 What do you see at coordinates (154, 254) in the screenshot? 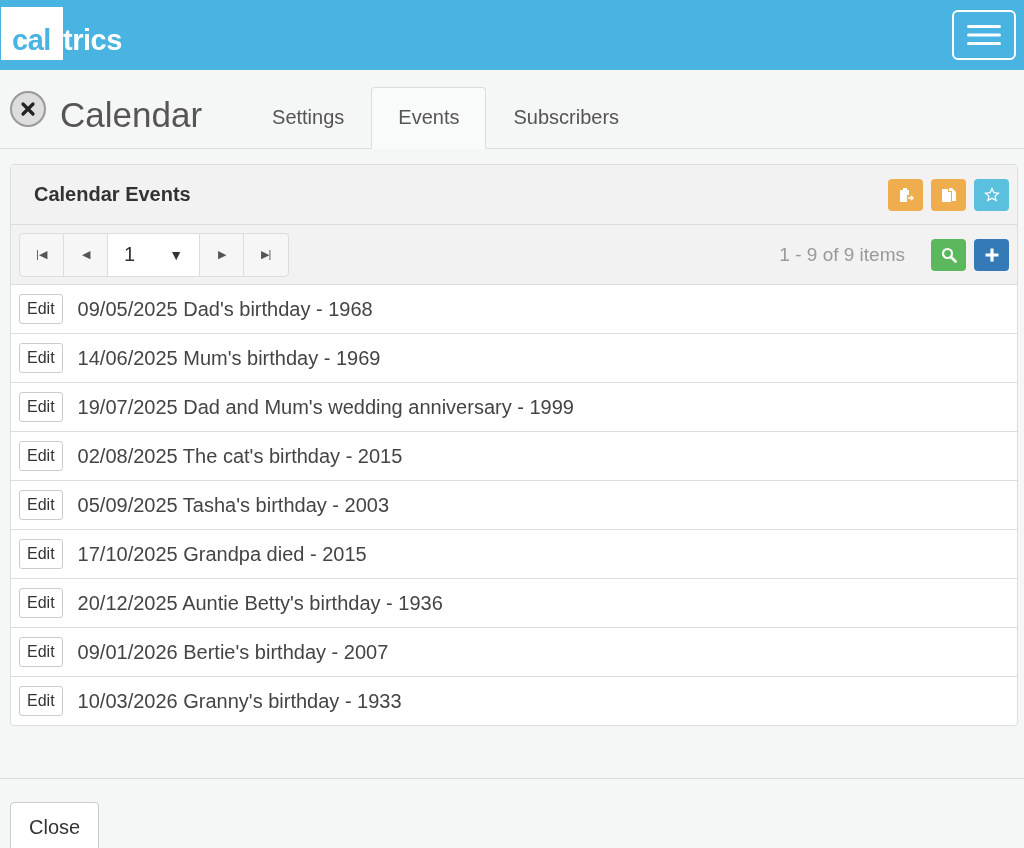
I see `page-select: 1 ▼` at bounding box center [154, 254].